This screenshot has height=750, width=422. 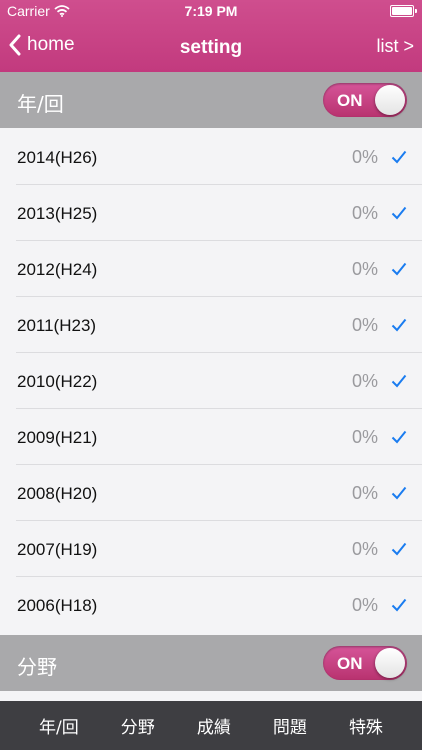 What do you see at coordinates (211, 663) in the screenshot?
I see `section-header-field: 分野 ON` at bounding box center [211, 663].